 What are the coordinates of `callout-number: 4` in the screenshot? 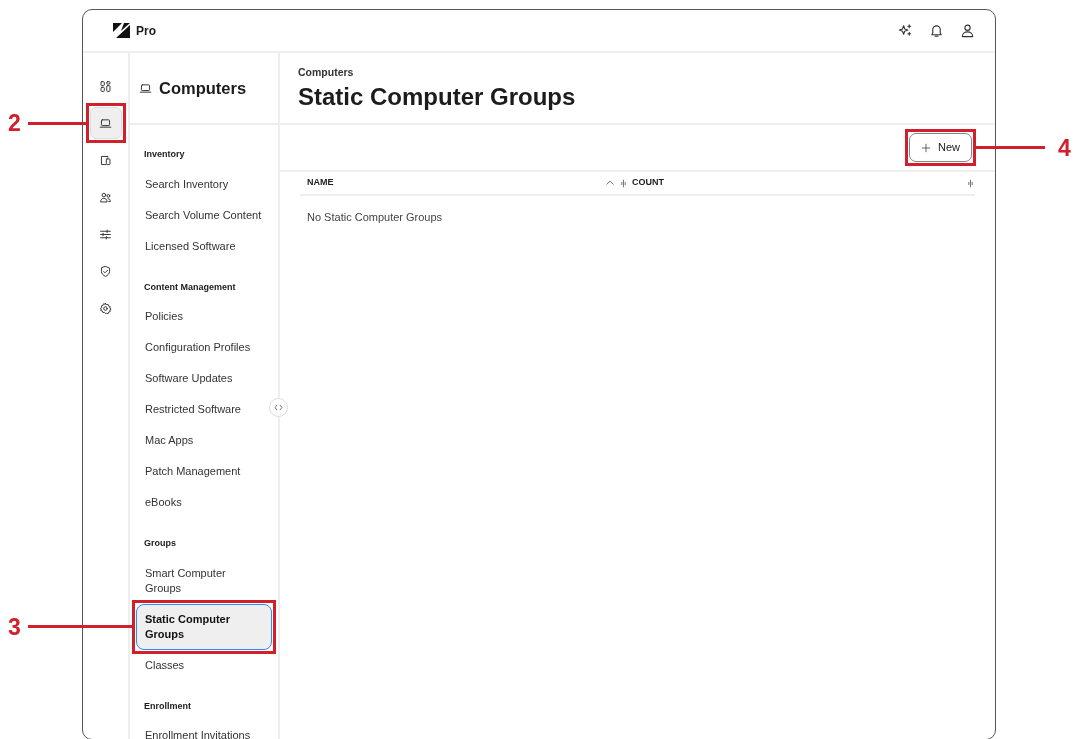 It's located at (1064, 148).